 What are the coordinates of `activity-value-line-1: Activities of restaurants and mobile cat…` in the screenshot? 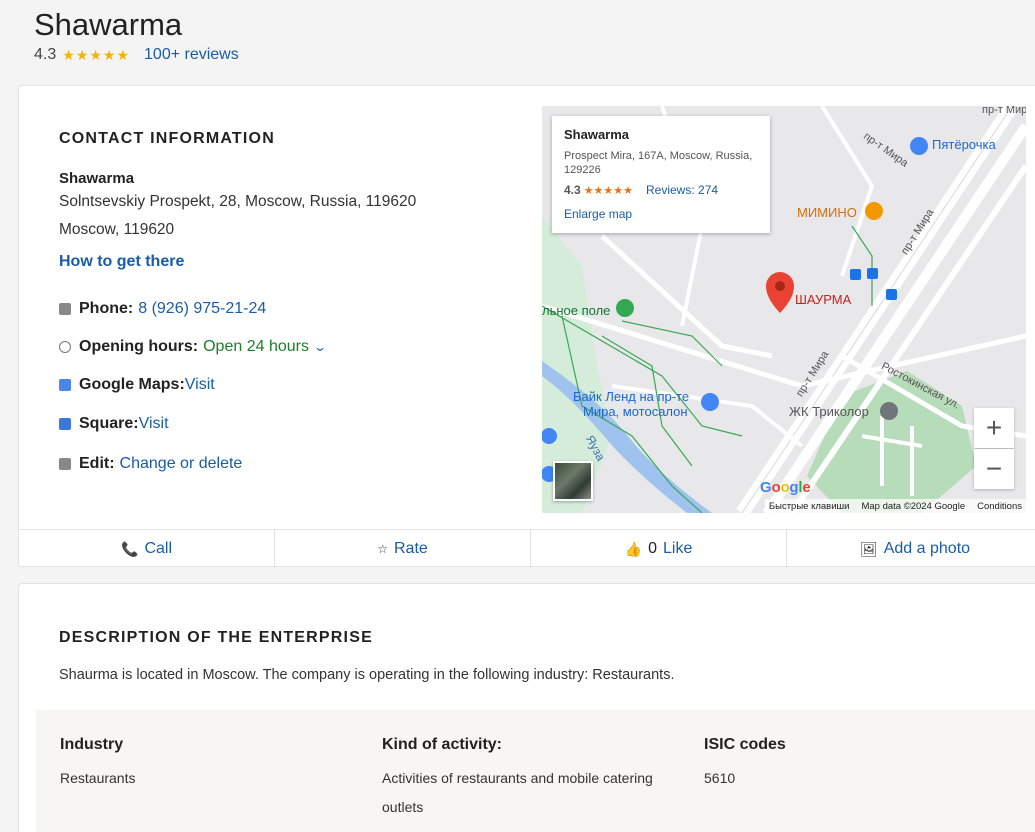 It's located at (517, 778).